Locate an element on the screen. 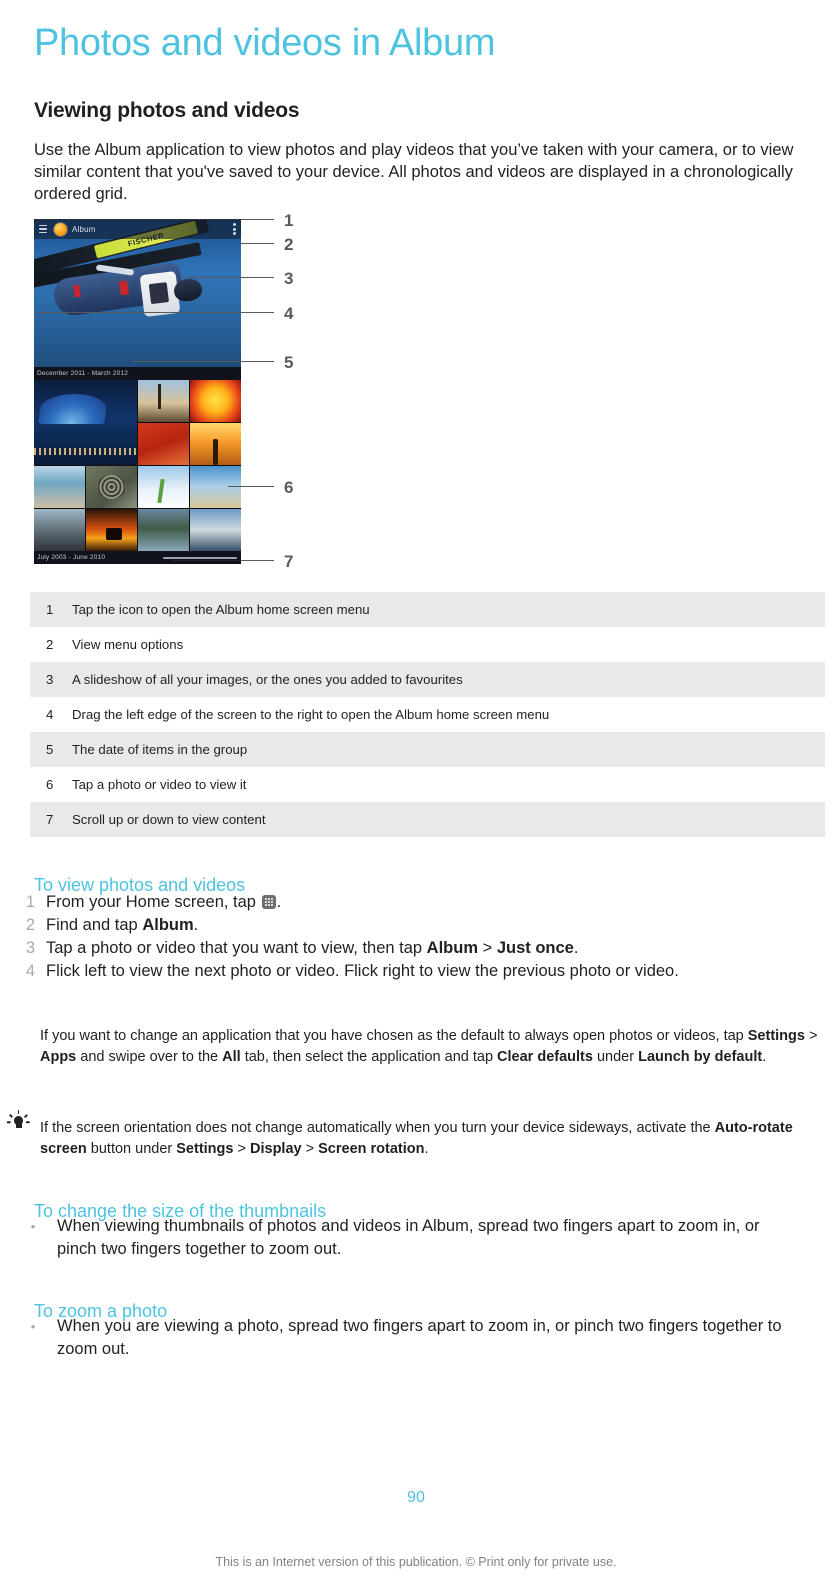 The width and height of the screenshot is (832, 1587). step-text: From your Home screen, tap . is located at coordinates (164, 902).